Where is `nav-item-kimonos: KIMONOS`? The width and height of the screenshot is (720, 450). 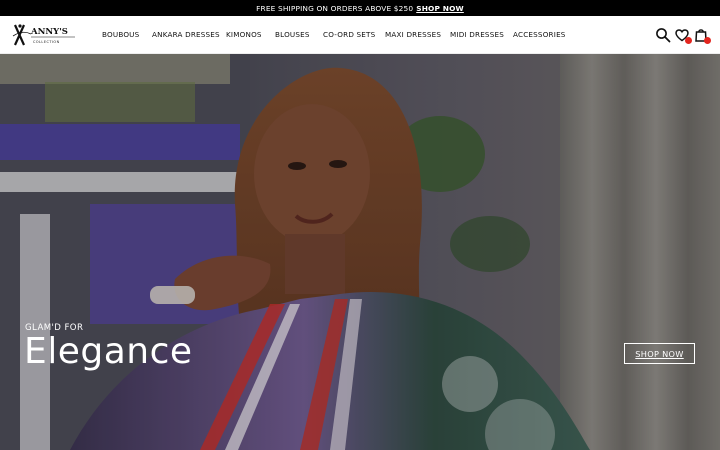
nav-item-kimonos: KIMONOS is located at coordinates (244, 34).